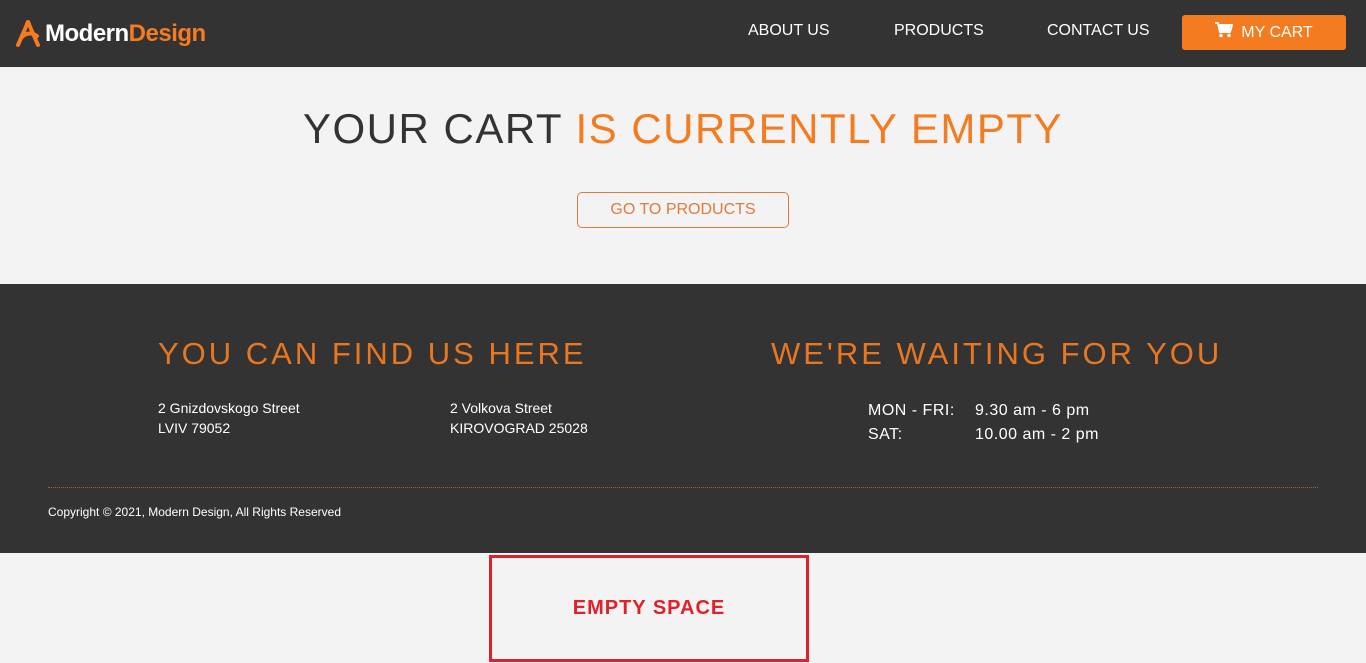 This screenshot has height=663, width=1366. What do you see at coordinates (683, 487) in the screenshot?
I see `footer-divider` at bounding box center [683, 487].